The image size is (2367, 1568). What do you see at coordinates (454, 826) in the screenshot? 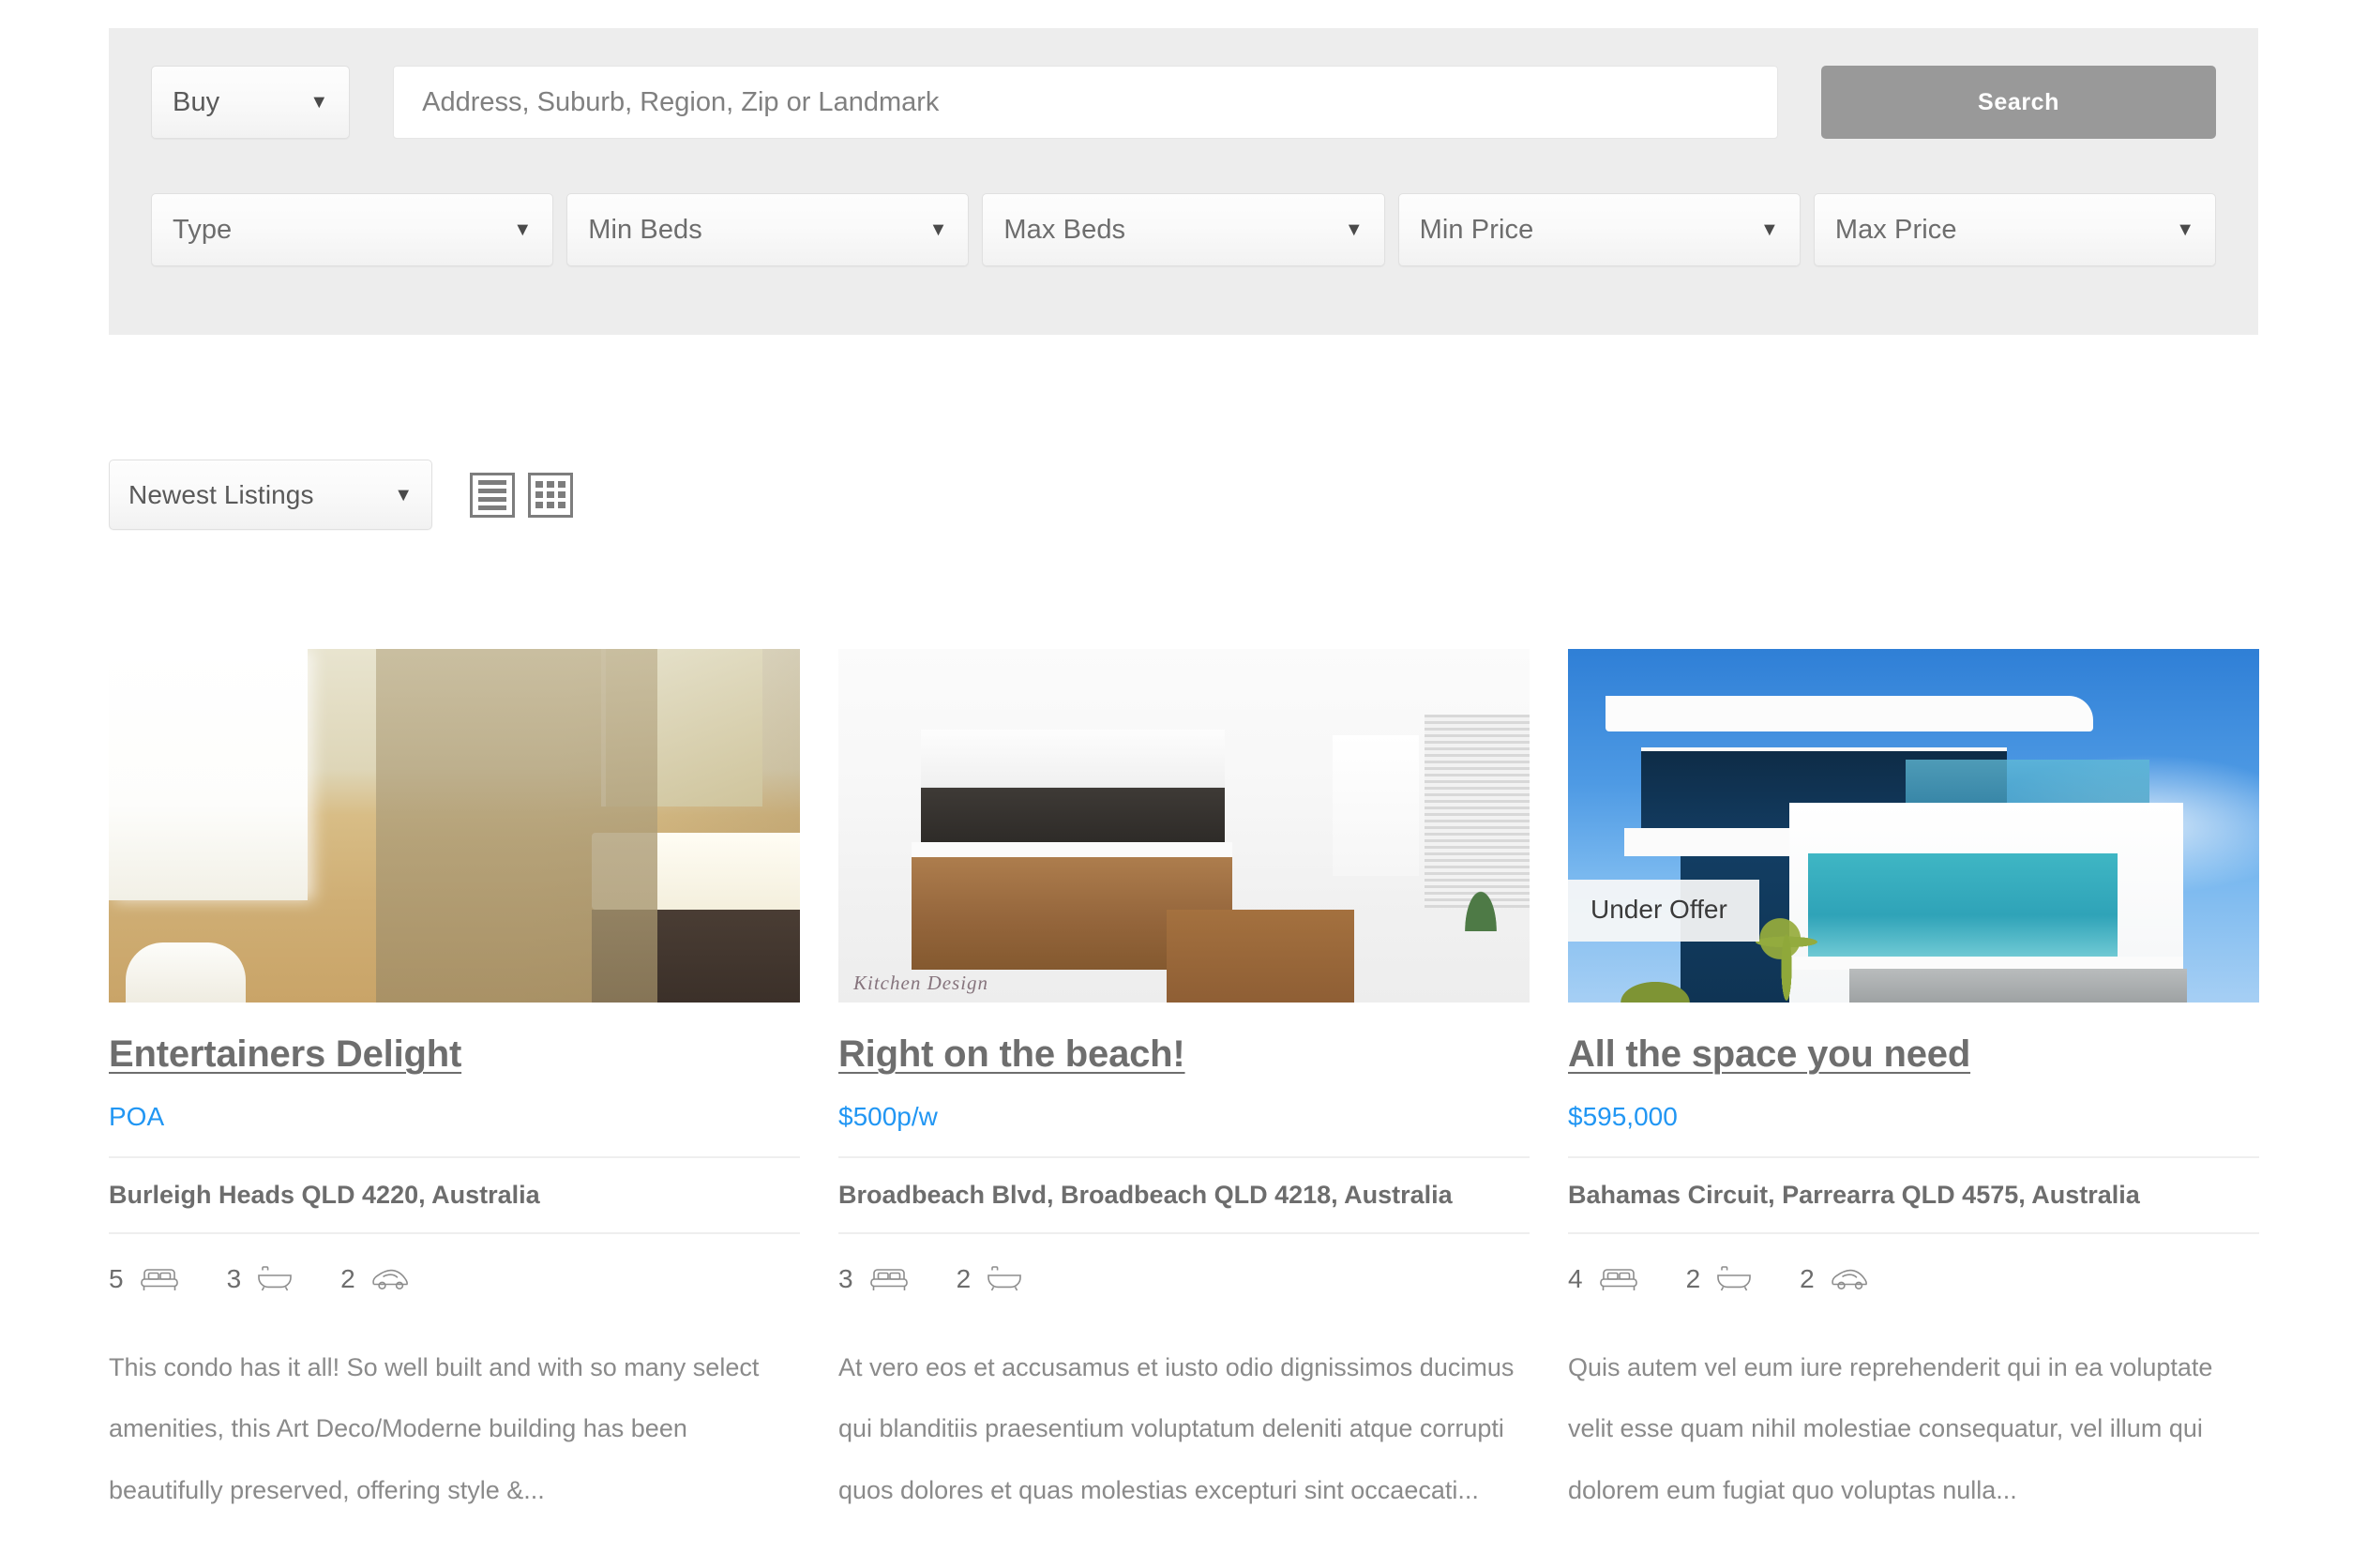
I see `bathroom-photo` at bounding box center [454, 826].